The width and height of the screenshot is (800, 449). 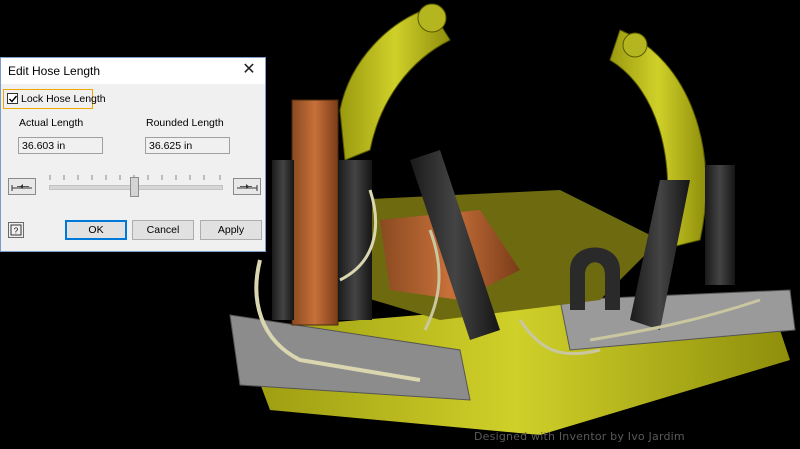 I want to click on length-slider-thumb, so click(x=134, y=187).